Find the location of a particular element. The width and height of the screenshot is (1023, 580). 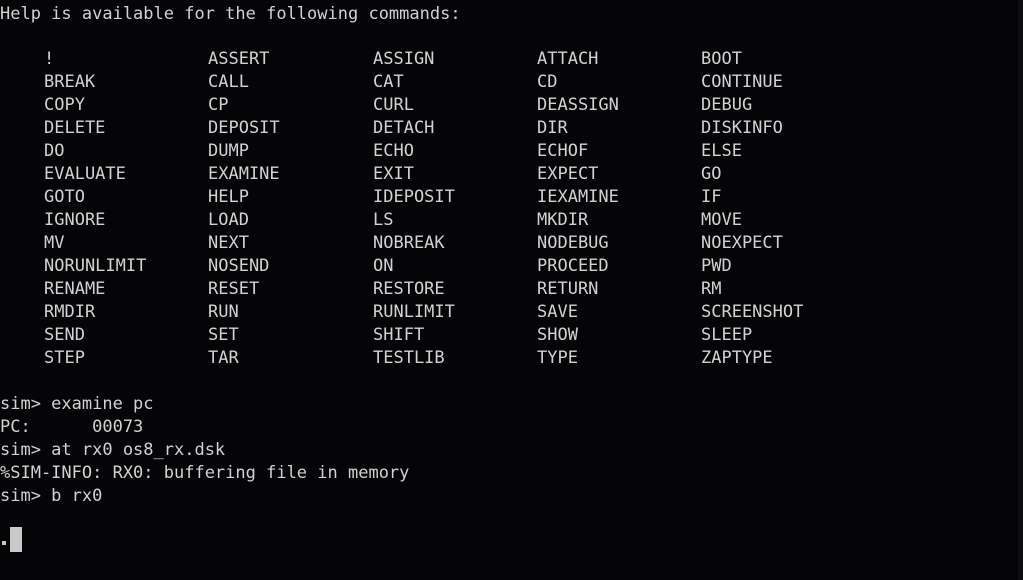

command-name: ECHO is located at coordinates (393, 151).